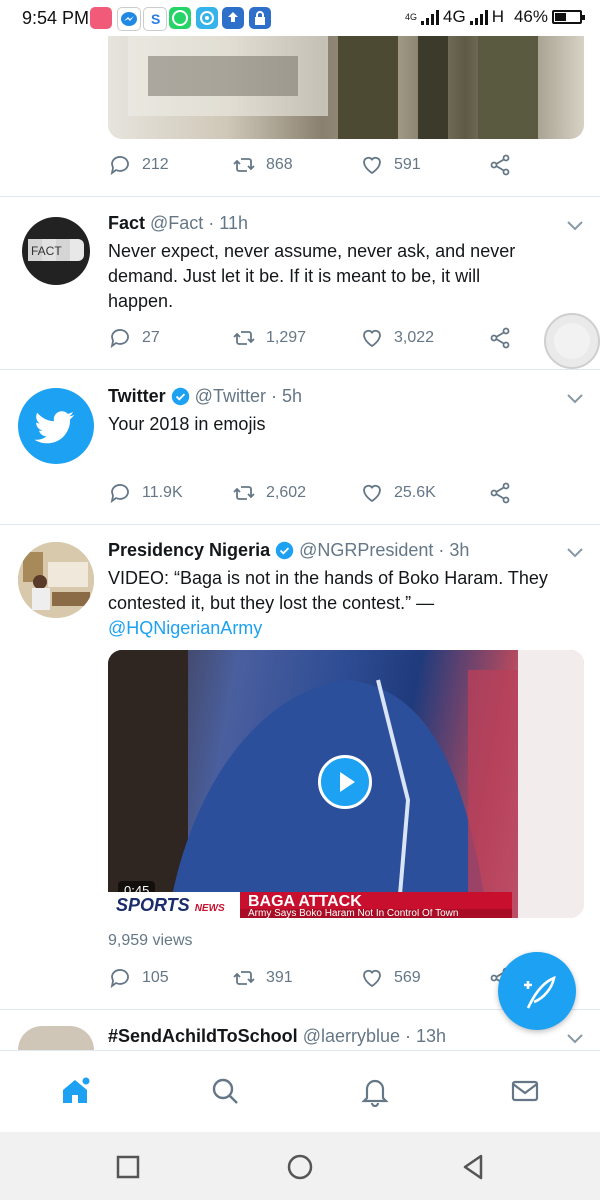 Image resolution: width=600 pixels, height=1200 pixels. Describe the element at coordinates (180, 18) in the screenshot. I see `whatsapp-icon` at that location.